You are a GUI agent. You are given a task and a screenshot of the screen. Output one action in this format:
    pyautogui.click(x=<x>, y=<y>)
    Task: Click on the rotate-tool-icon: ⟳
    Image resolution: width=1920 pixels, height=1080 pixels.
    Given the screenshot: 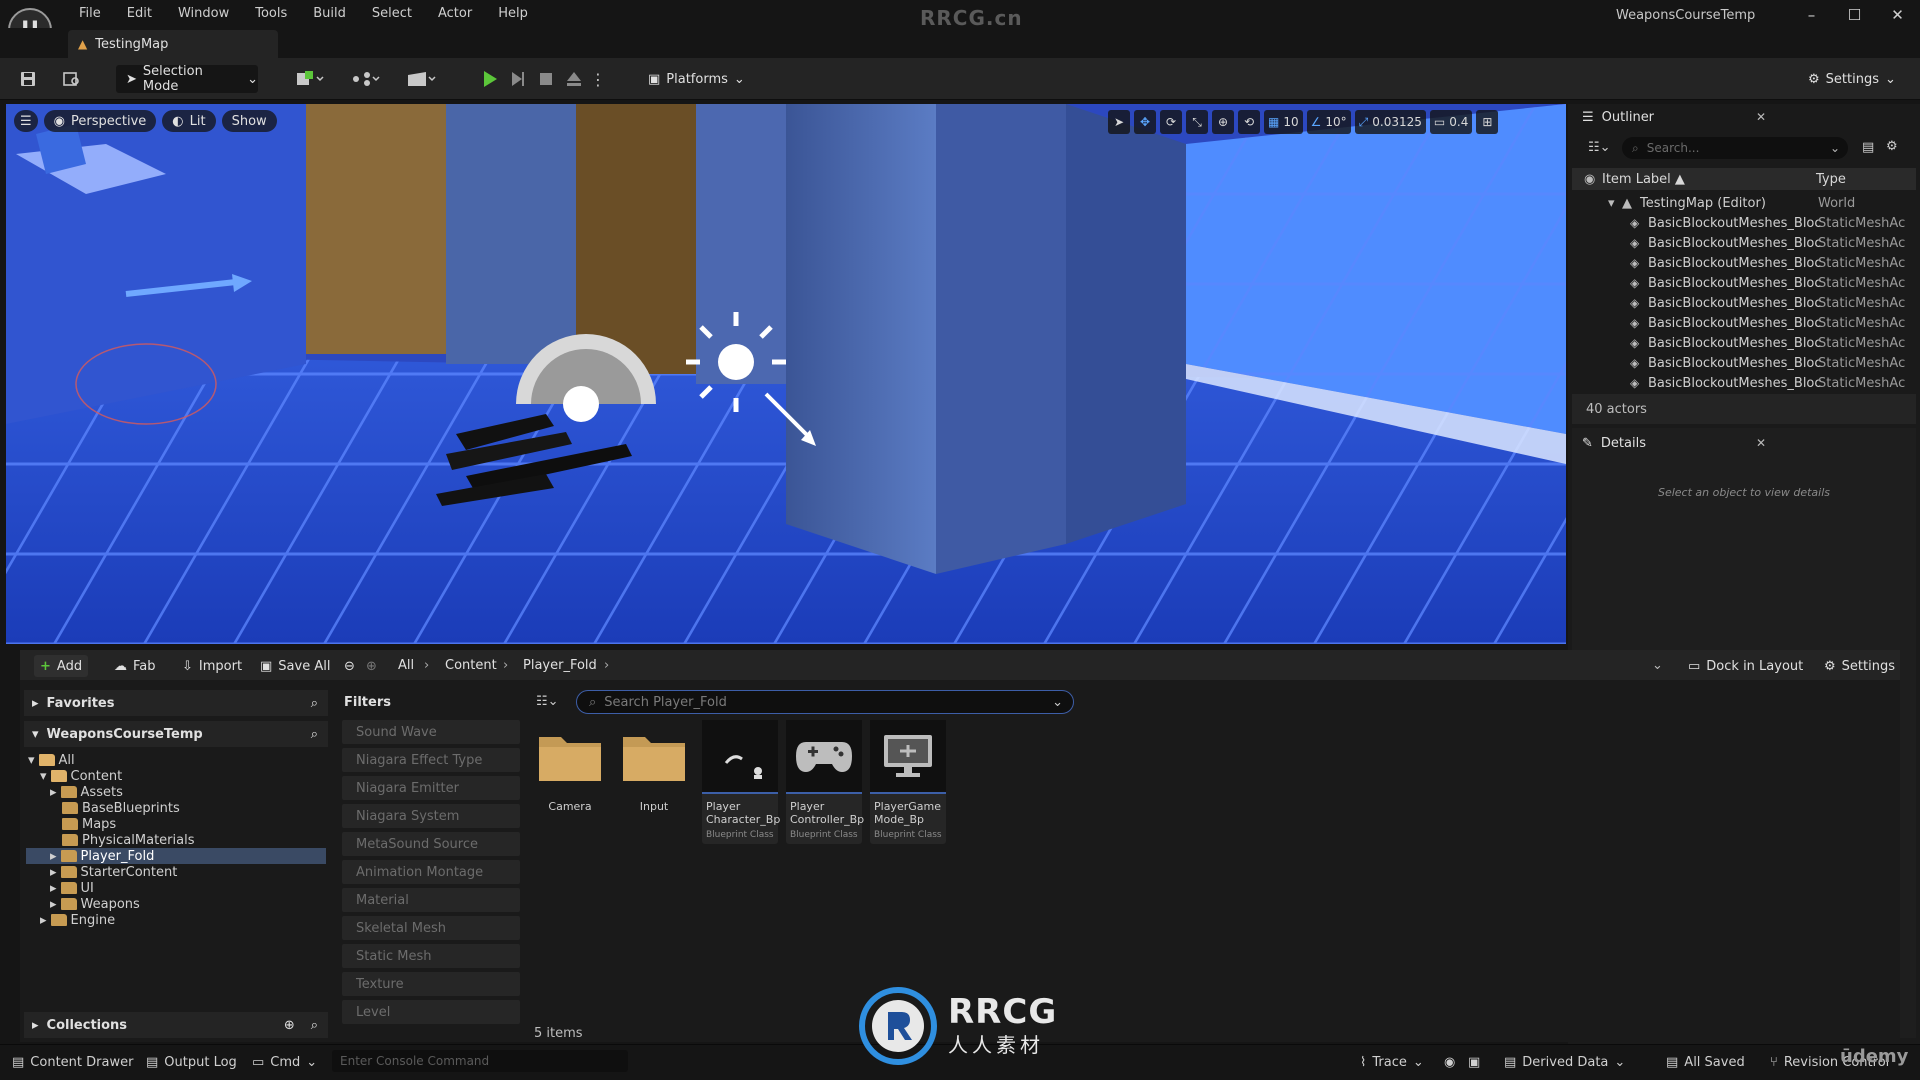 What is the action you would take?
    pyautogui.click(x=1171, y=122)
    